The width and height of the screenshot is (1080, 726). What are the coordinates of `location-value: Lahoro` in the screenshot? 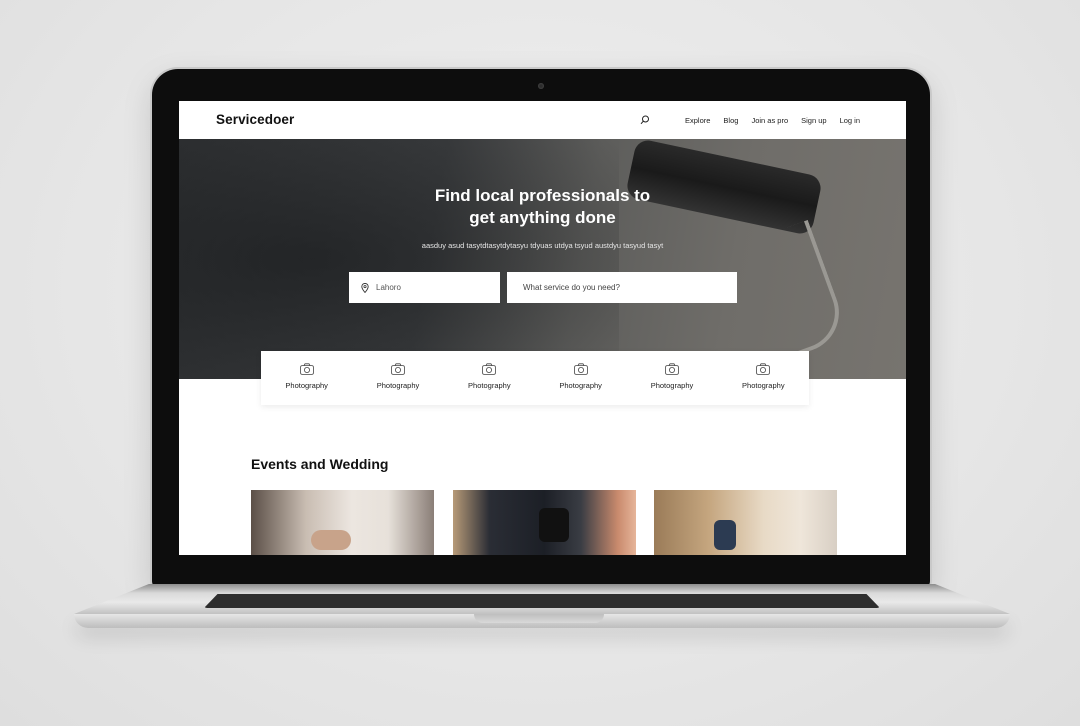 It's located at (388, 287).